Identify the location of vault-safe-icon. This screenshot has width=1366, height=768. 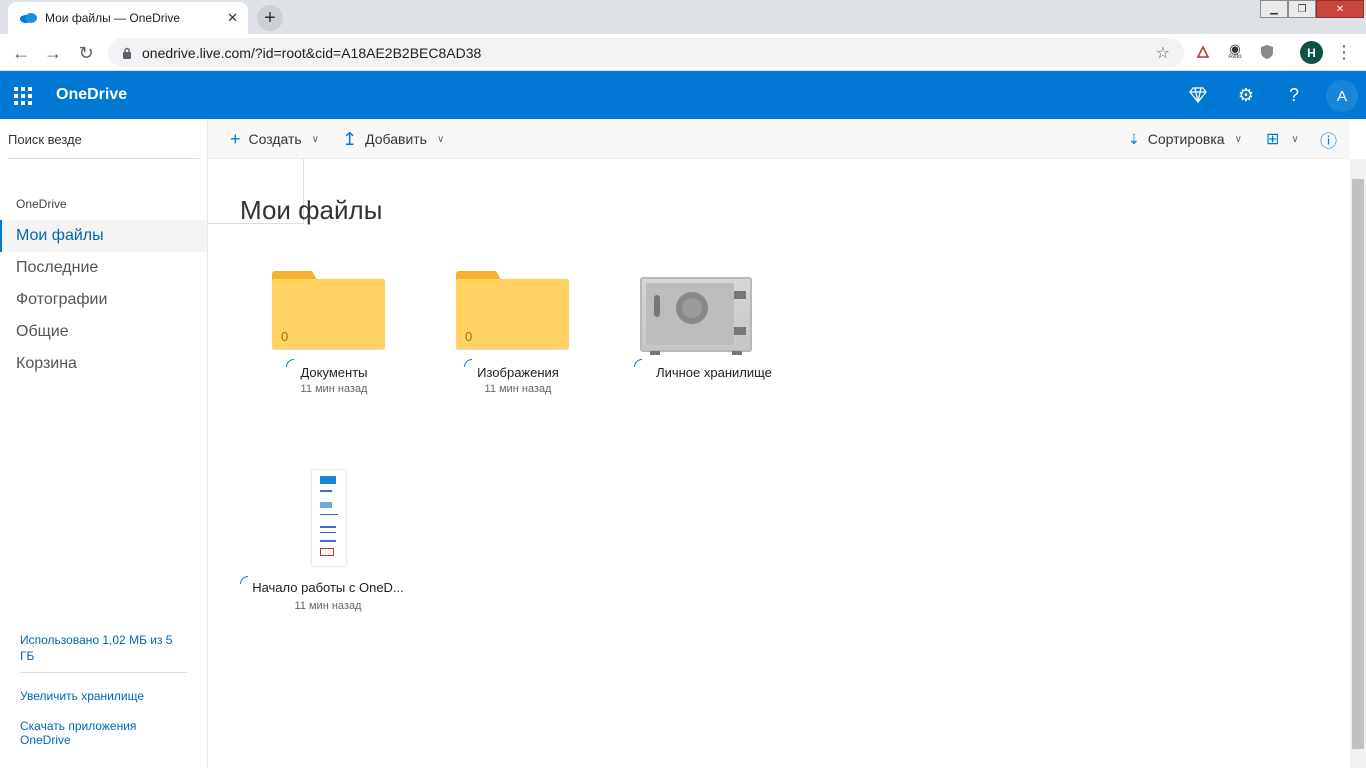
(696, 316).